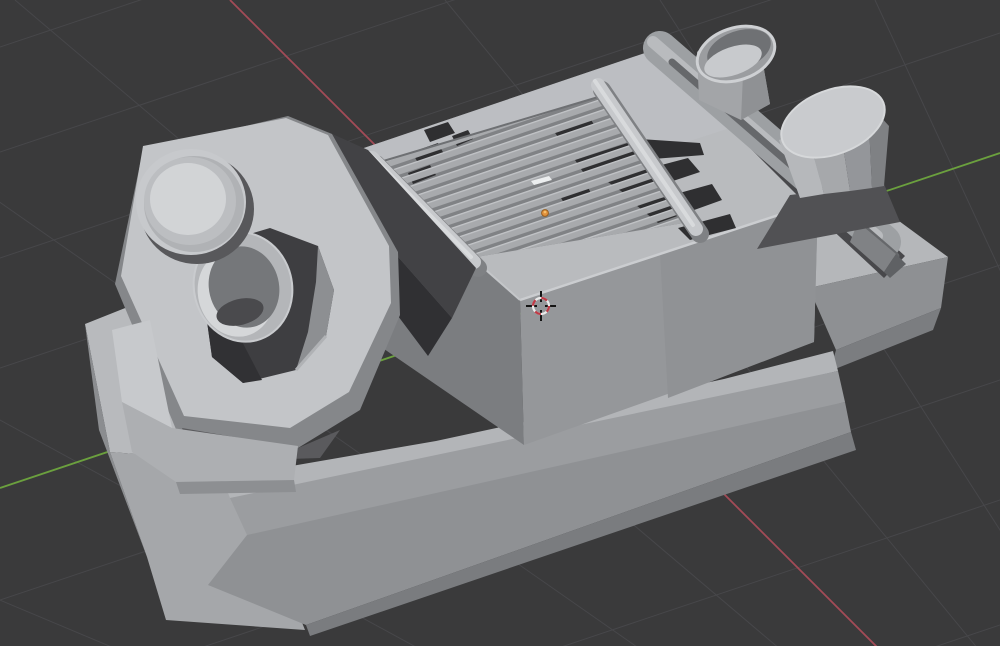 The image size is (1000, 646). I want to click on origin-dot, so click(545, 213).